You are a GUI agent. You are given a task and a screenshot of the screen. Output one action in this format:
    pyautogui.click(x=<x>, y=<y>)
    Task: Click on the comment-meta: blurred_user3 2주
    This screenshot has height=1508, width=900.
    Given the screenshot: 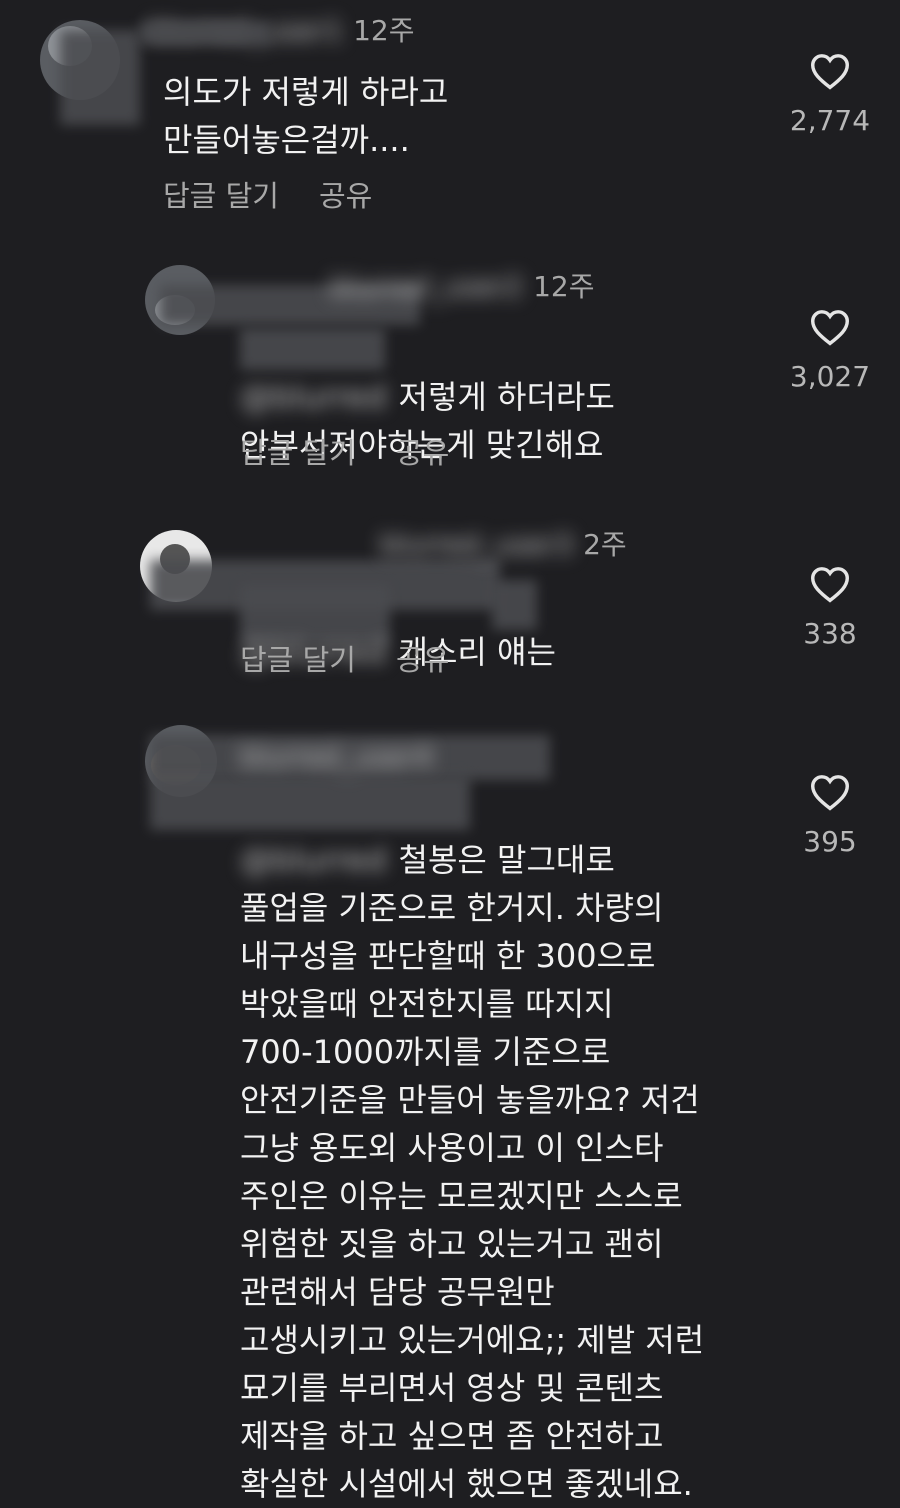 What is the action you would take?
    pyautogui.click(x=503, y=545)
    